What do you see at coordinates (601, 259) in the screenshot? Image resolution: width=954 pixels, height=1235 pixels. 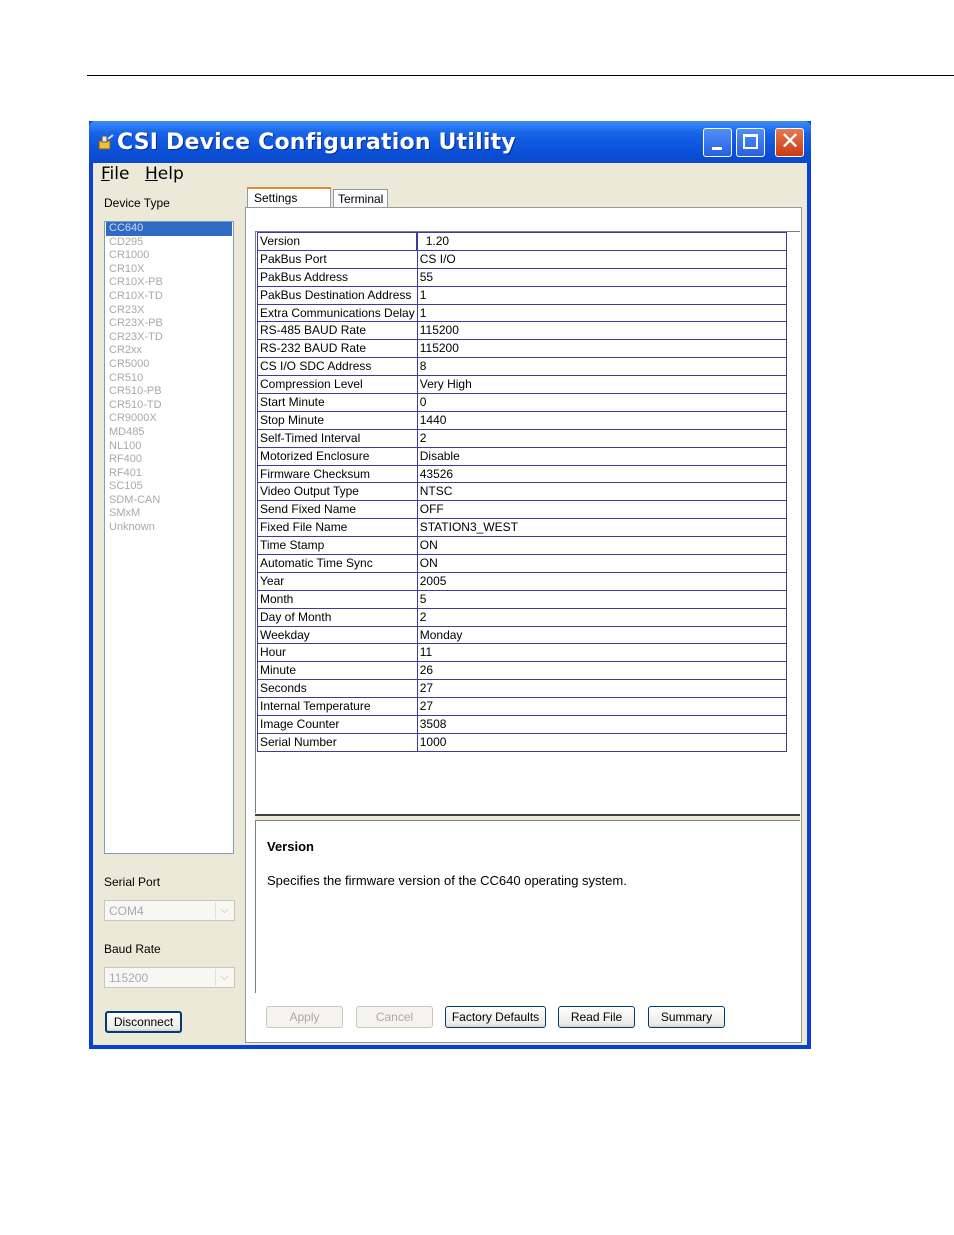 I see `setting-value: CS I/O` at bounding box center [601, 259].